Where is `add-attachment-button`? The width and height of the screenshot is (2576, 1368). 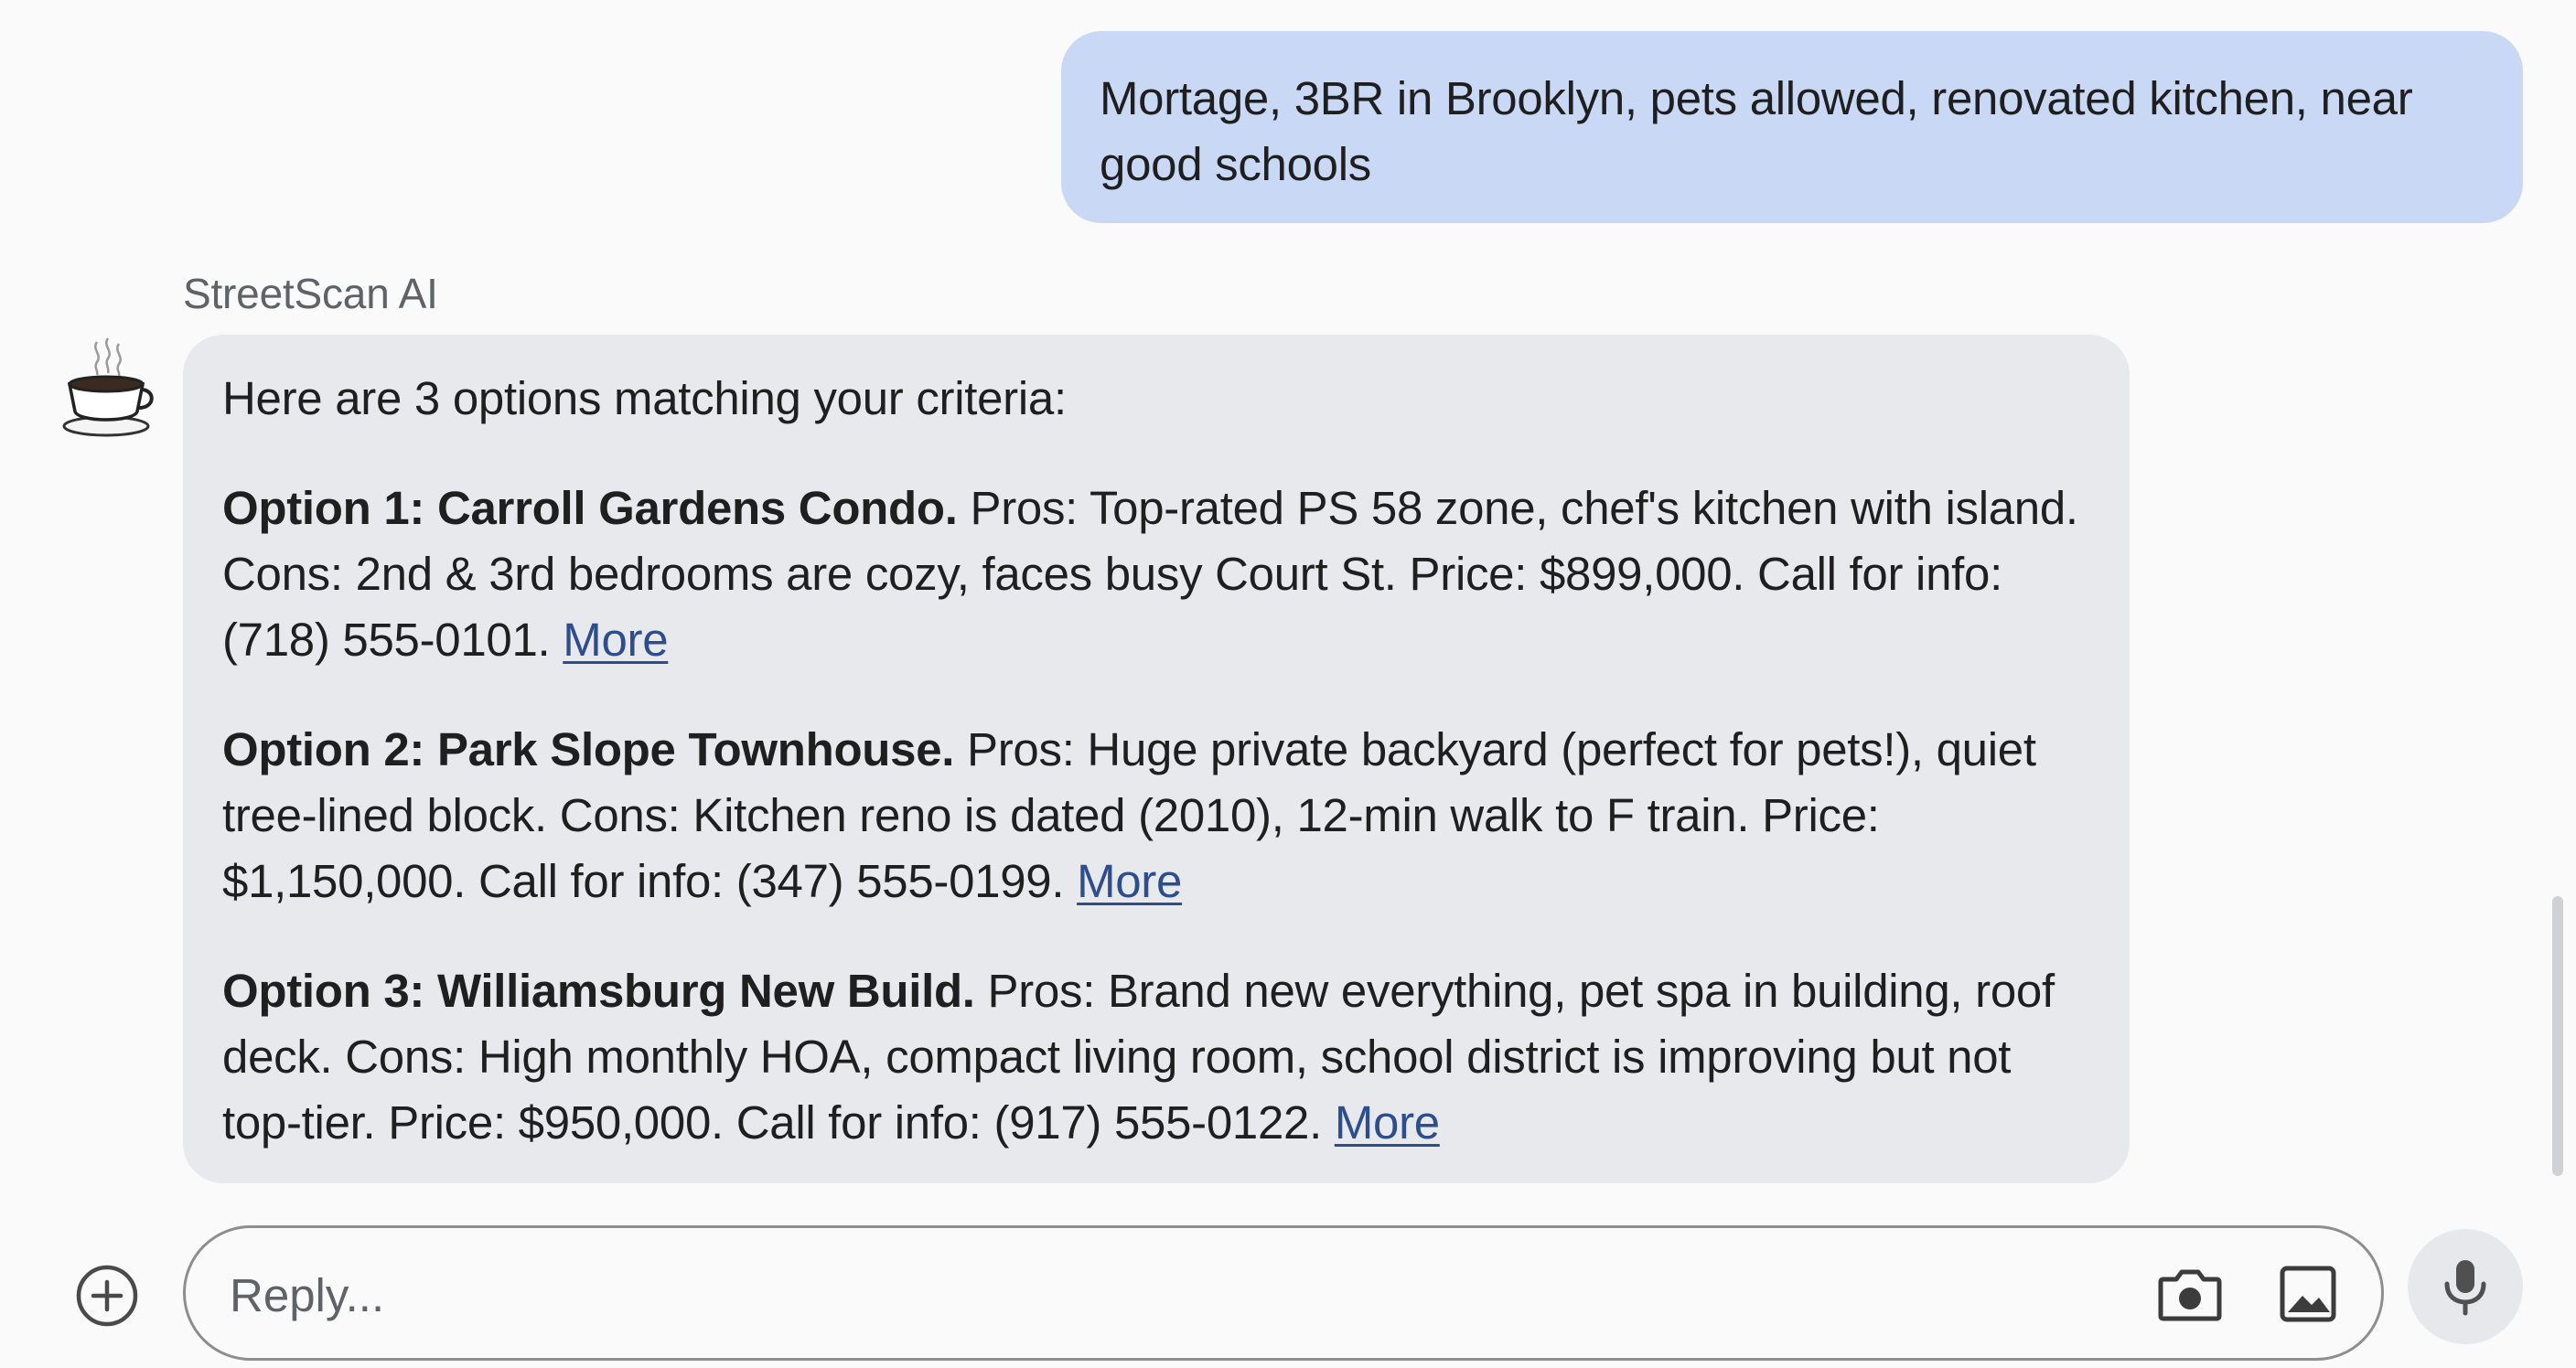
add-attachment-button is located at coordinates (107, 1296).